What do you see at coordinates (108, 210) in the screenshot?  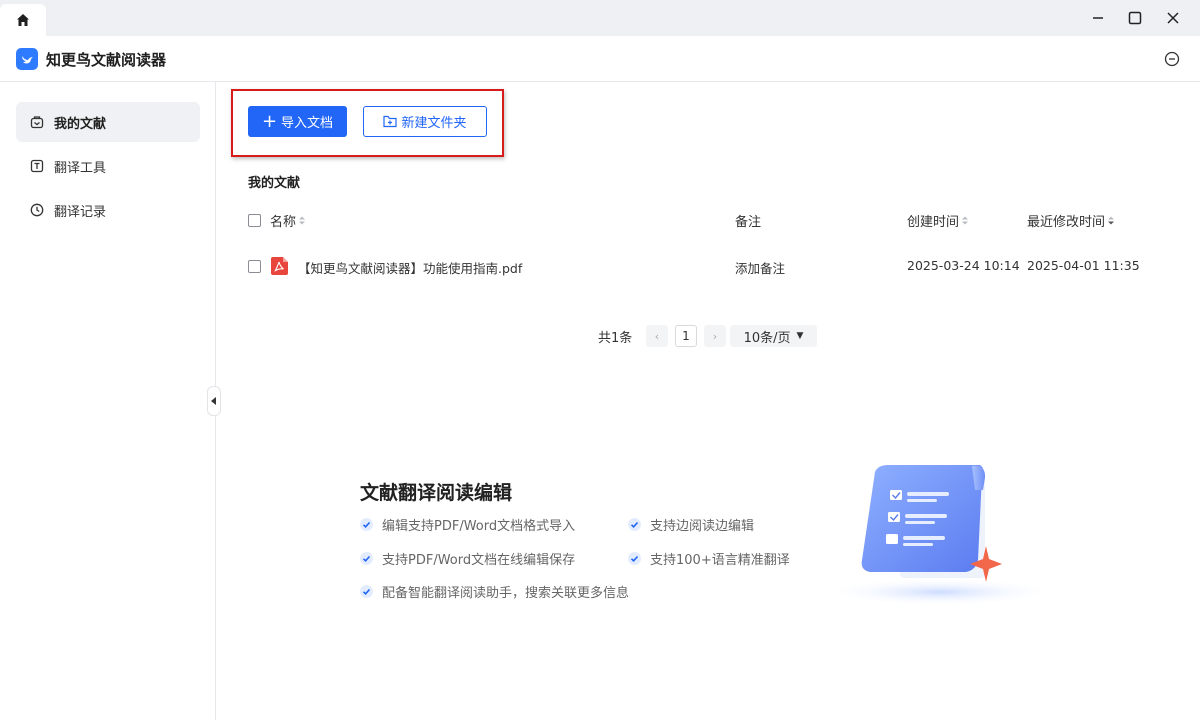 I see `sidebar-item-translate-history: 翻译记录` at bounding box center [108, 210].